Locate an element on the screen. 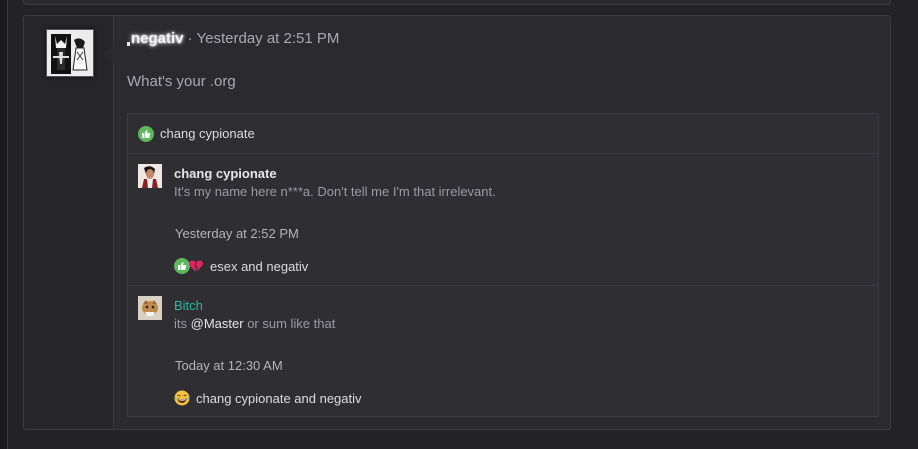 This screenshot has height=449, width=918. post-username: negativ is located at coordinates (155, 38).